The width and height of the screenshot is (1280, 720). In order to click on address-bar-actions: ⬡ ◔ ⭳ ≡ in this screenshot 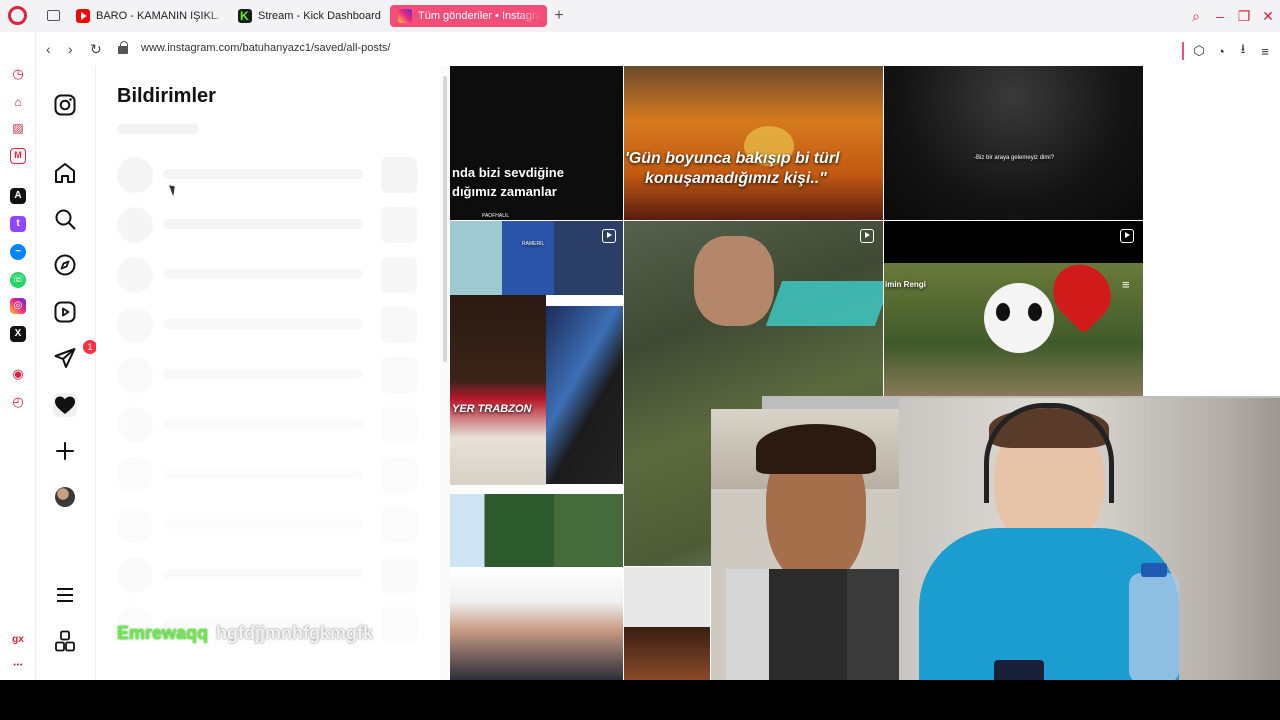, I will do `click(1227, 51)`.